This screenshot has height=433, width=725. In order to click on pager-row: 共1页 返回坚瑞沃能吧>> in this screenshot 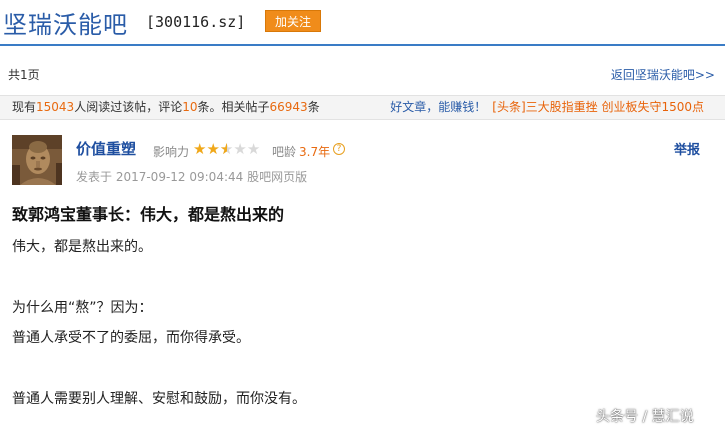, I will do `click(362, 74)`.